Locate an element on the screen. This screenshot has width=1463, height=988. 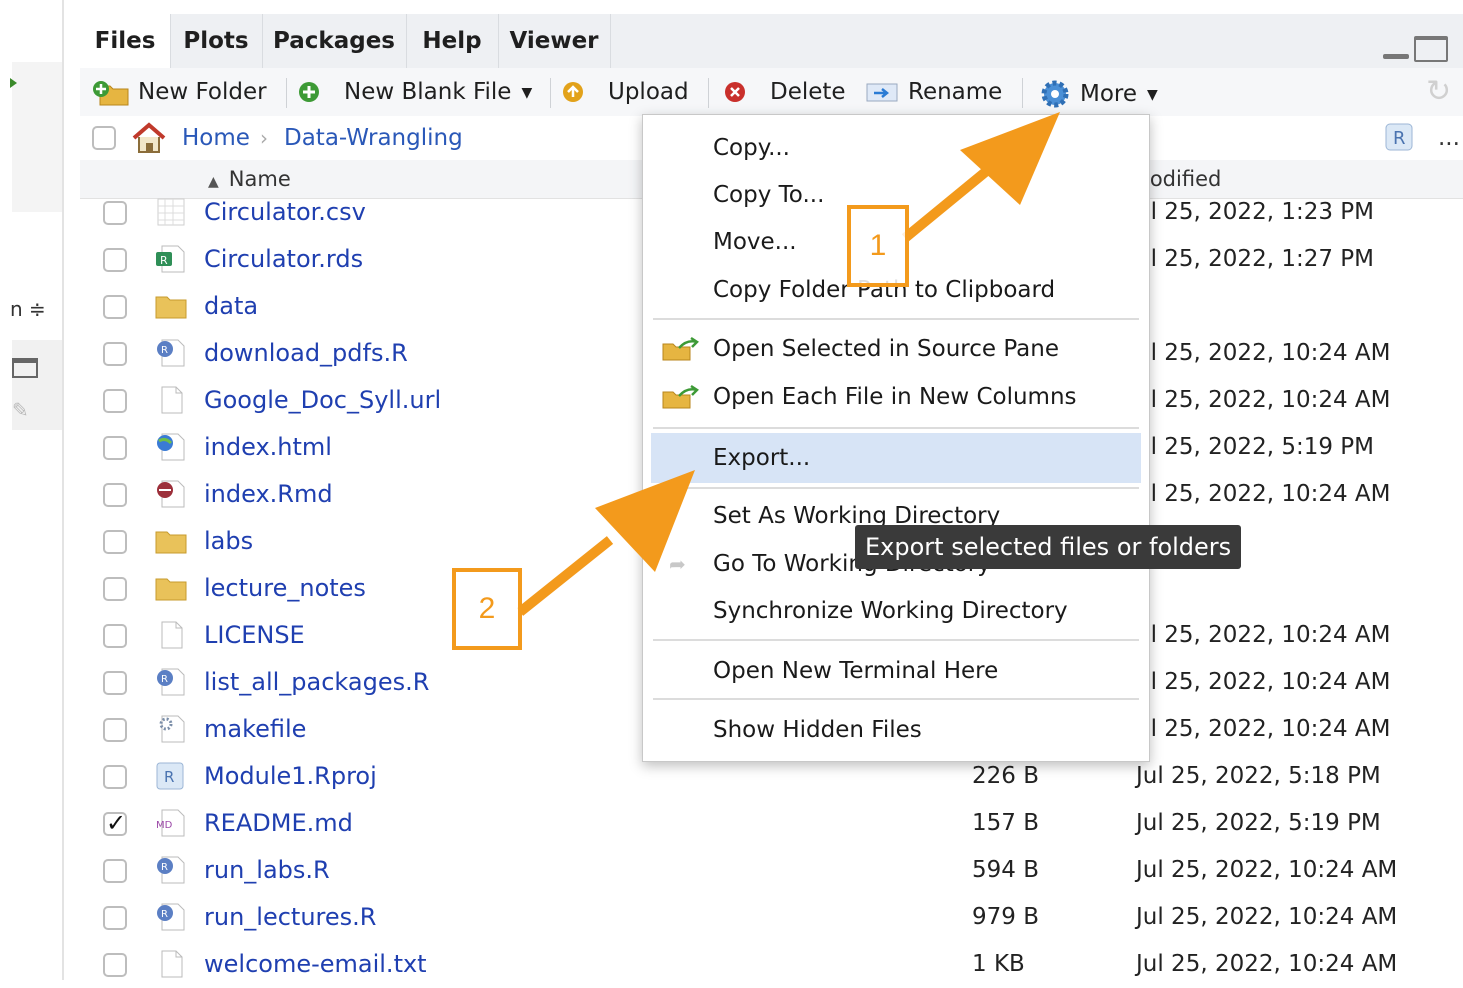
window-icon is located at coordinates (25, 368).